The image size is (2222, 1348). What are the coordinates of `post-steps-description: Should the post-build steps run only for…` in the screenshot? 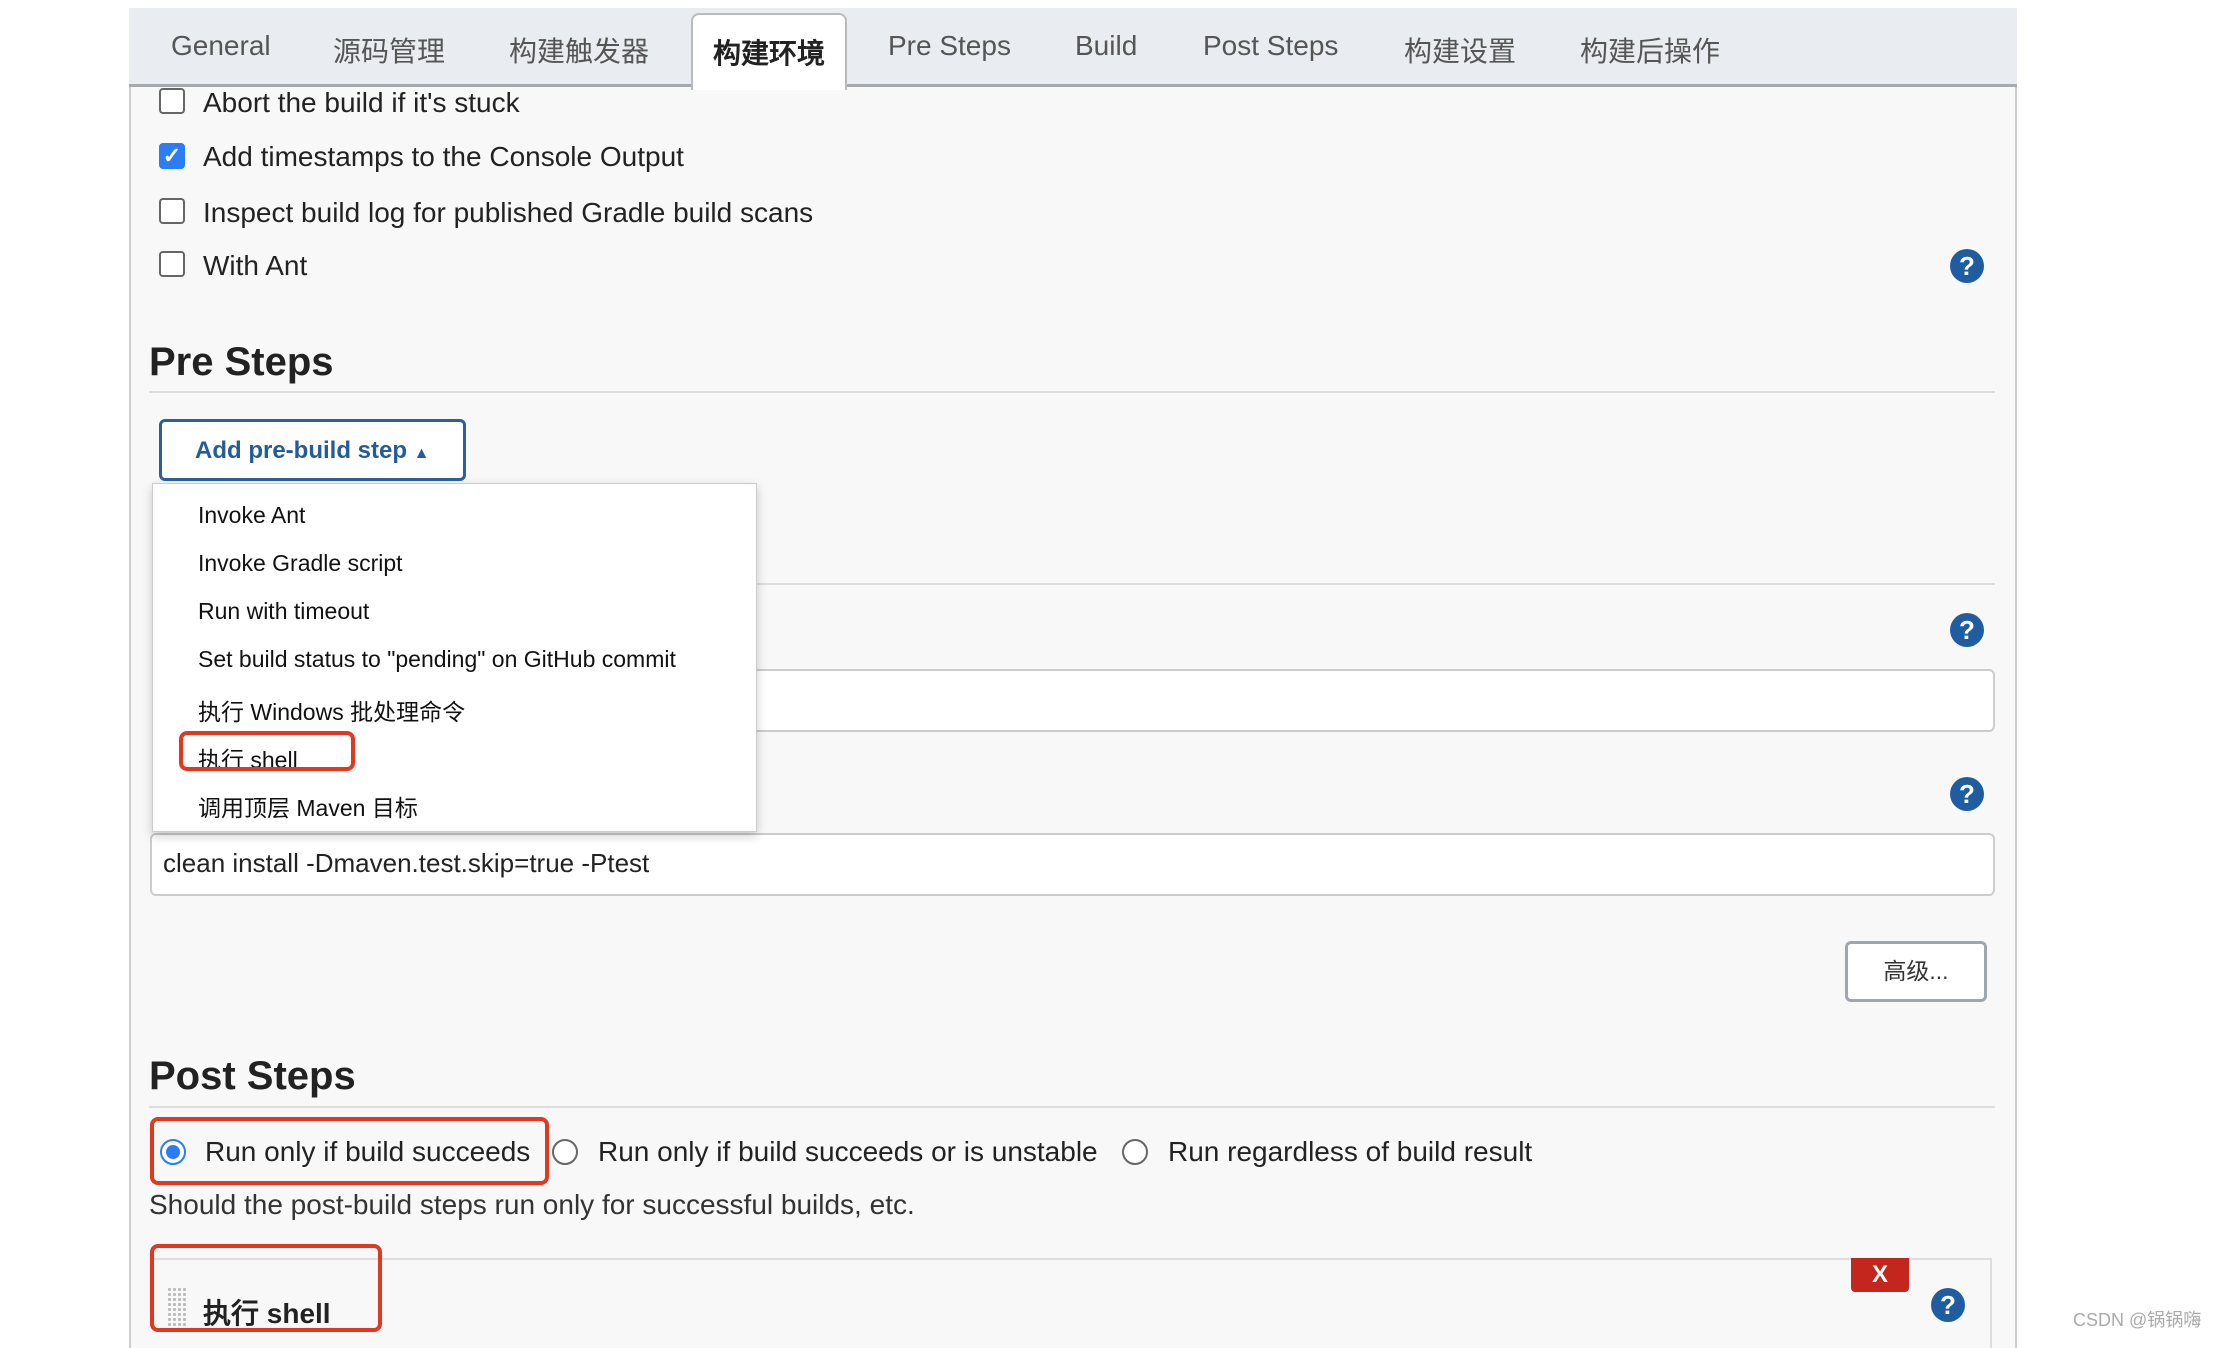 It's located at (532, 1204).